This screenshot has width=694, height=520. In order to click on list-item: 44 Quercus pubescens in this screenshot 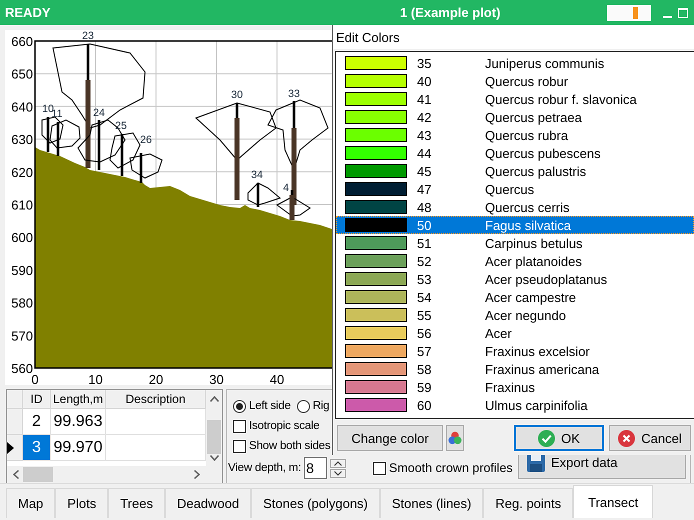, I will do `click(515, 153)`.